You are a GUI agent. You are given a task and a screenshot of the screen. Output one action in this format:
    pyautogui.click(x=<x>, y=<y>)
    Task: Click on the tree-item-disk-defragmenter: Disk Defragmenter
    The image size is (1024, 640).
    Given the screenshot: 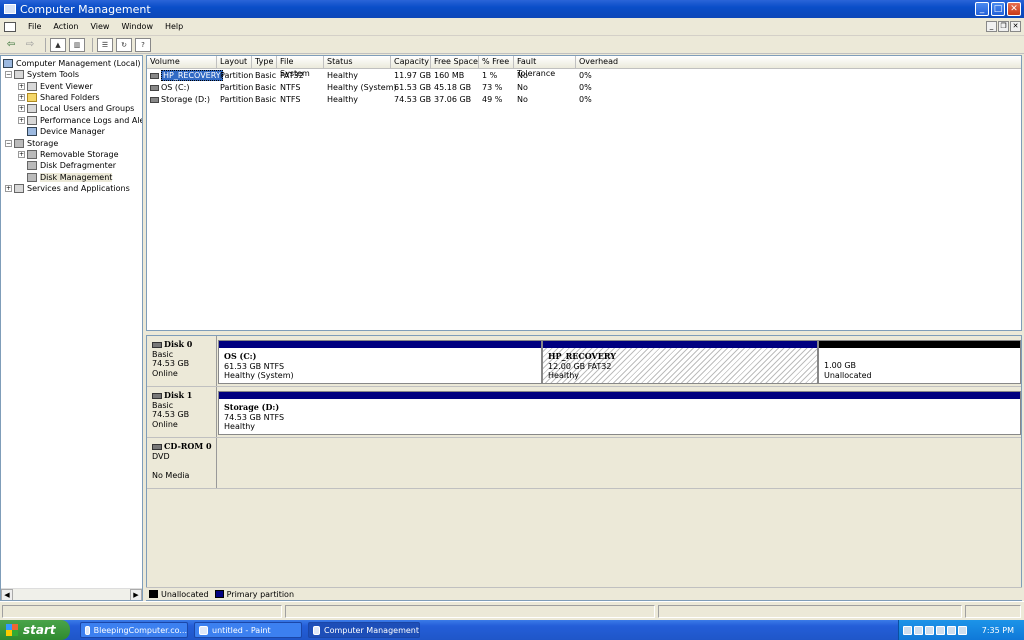 What is the action you would take?
    pyautogui.click(x=71, y=165)
    